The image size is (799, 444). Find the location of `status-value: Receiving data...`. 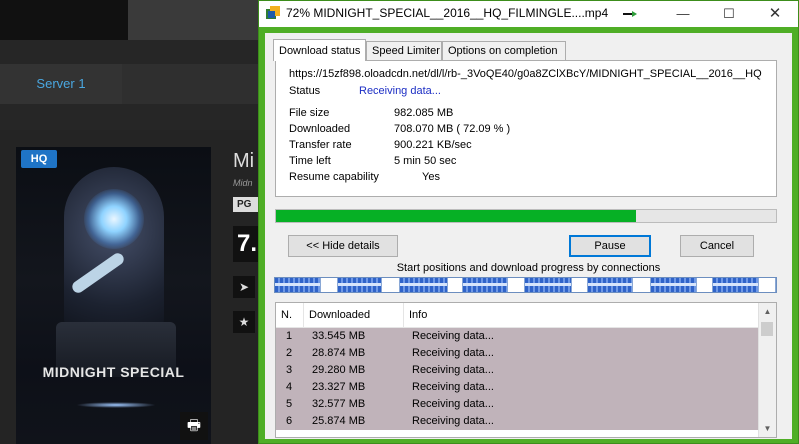

status-value: Receiving data... is located at coordinates (400, 91).